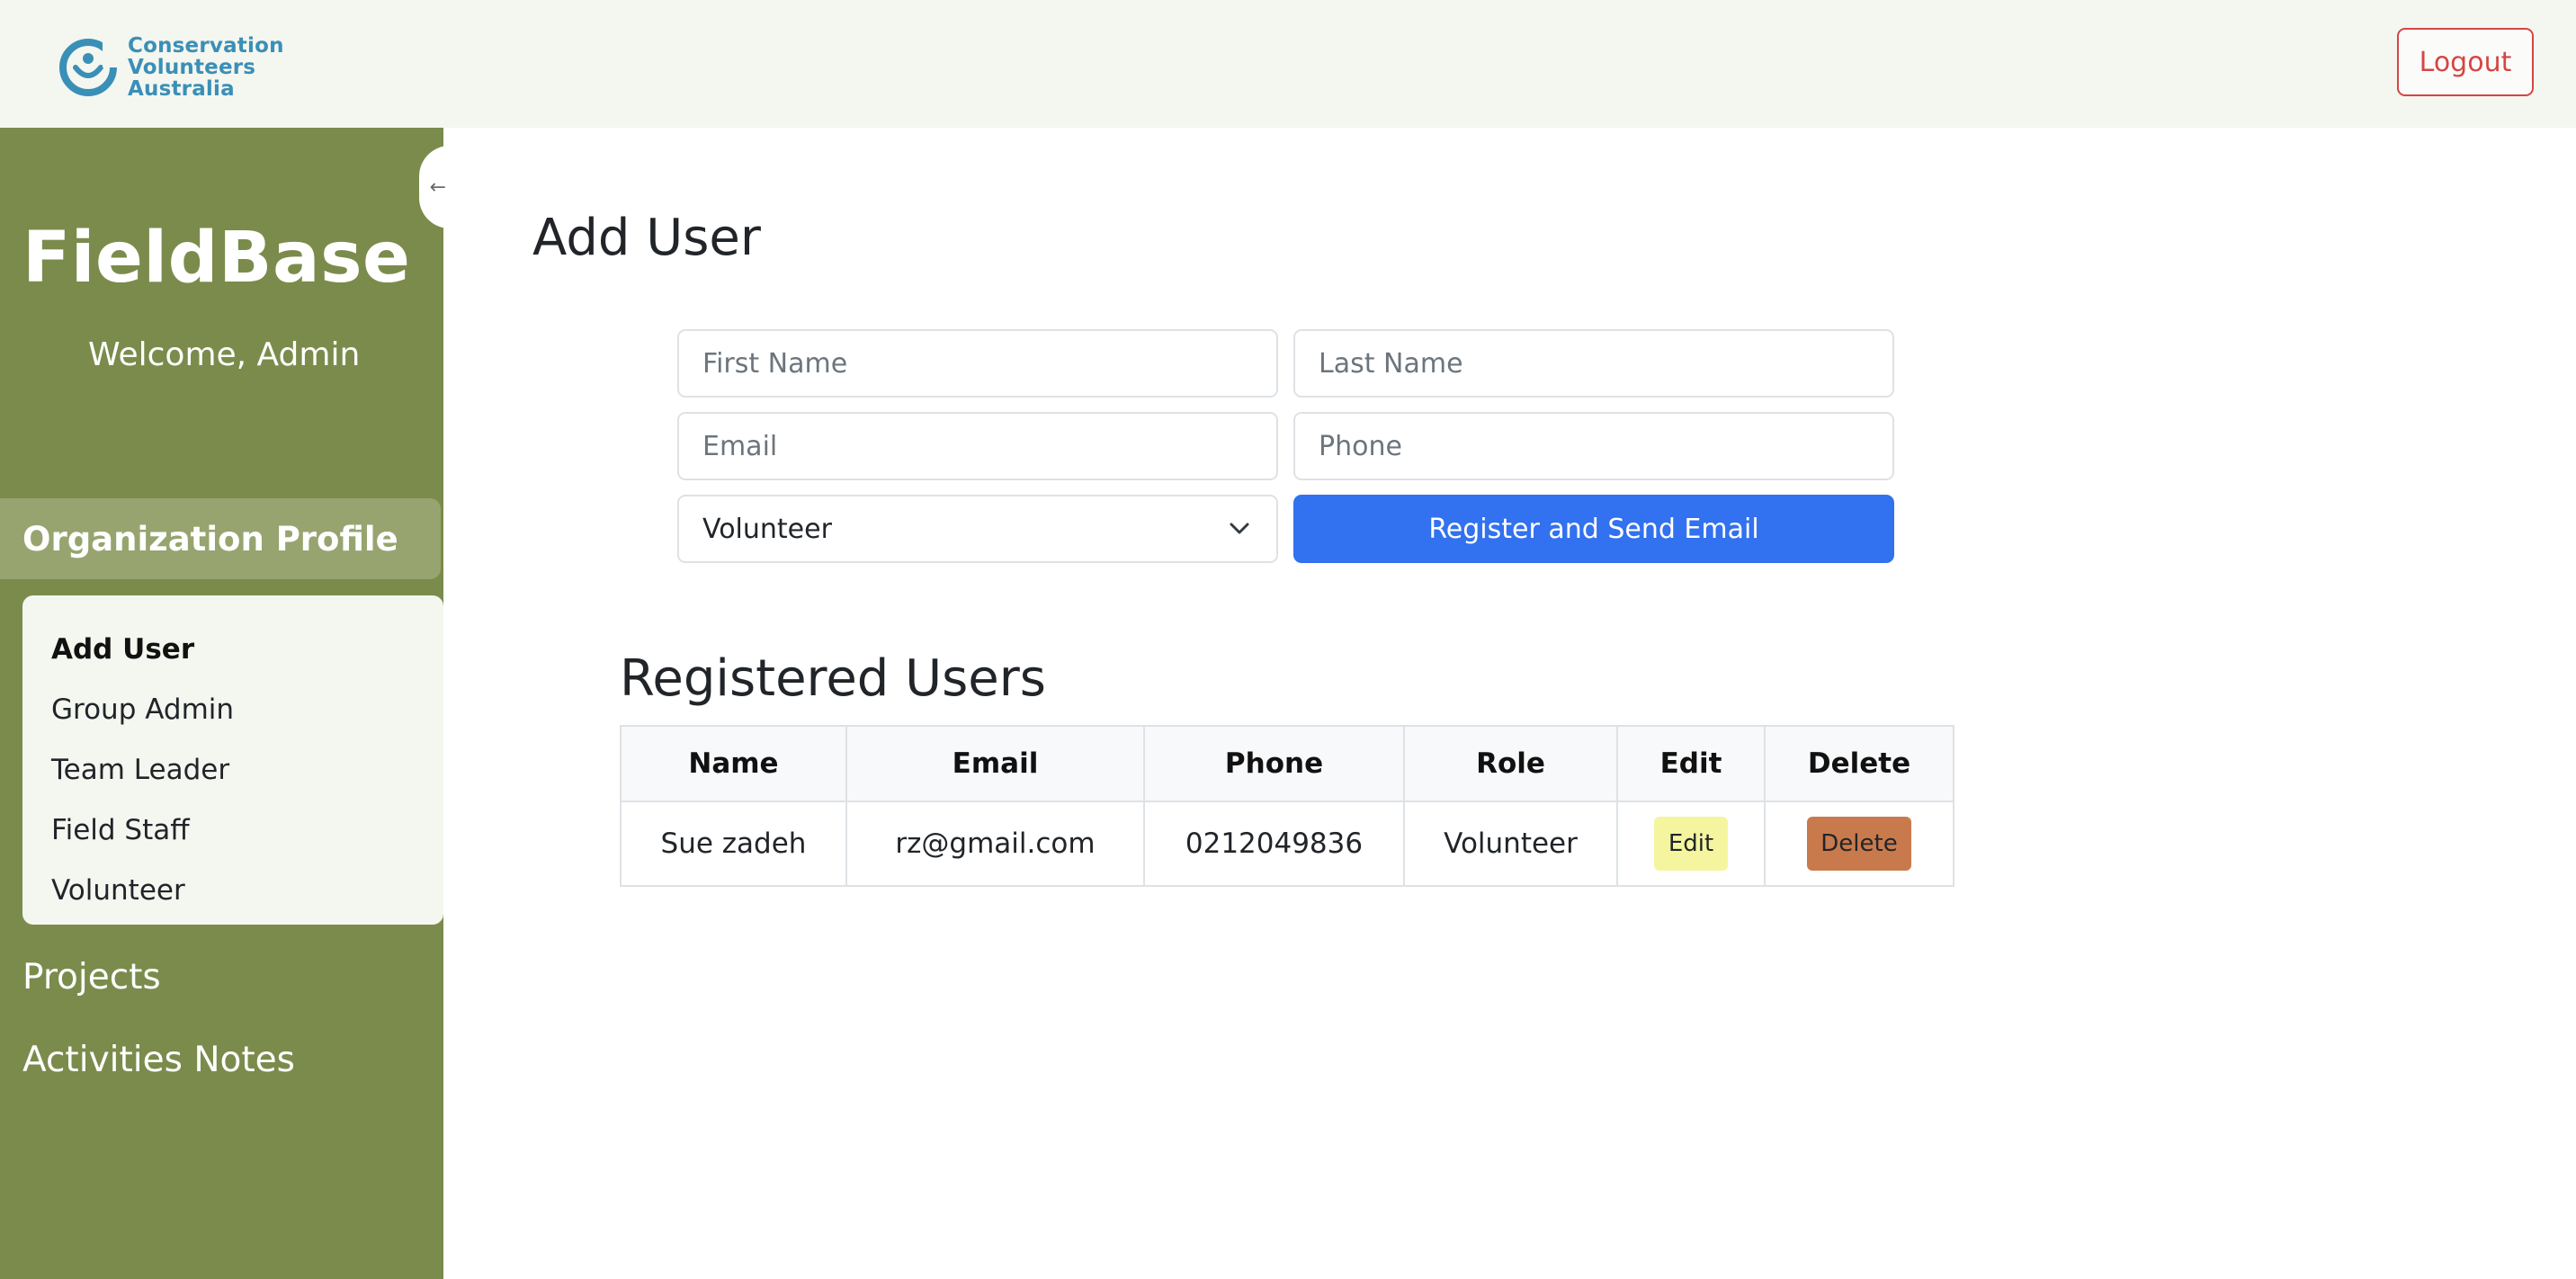 The width and height of the screenshot is (2576, 1279). What do you see at coordinates (1274, 763) in the screenshot?
I see `column-header-phone: Phone` at bounding box center [1274, 763].